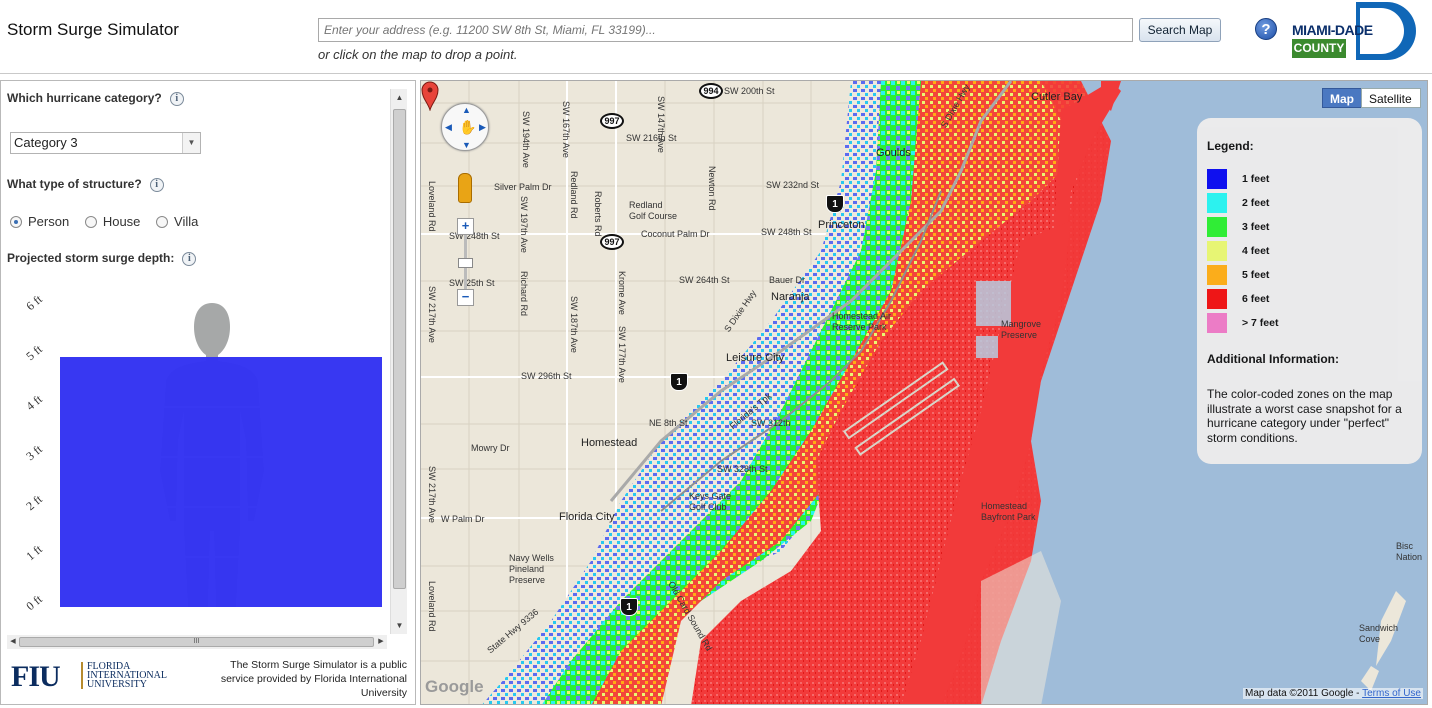 The height and width of the screenshot is (708, 1432). I want to click on category-select: Category 3 ▼, so click(105, 143).